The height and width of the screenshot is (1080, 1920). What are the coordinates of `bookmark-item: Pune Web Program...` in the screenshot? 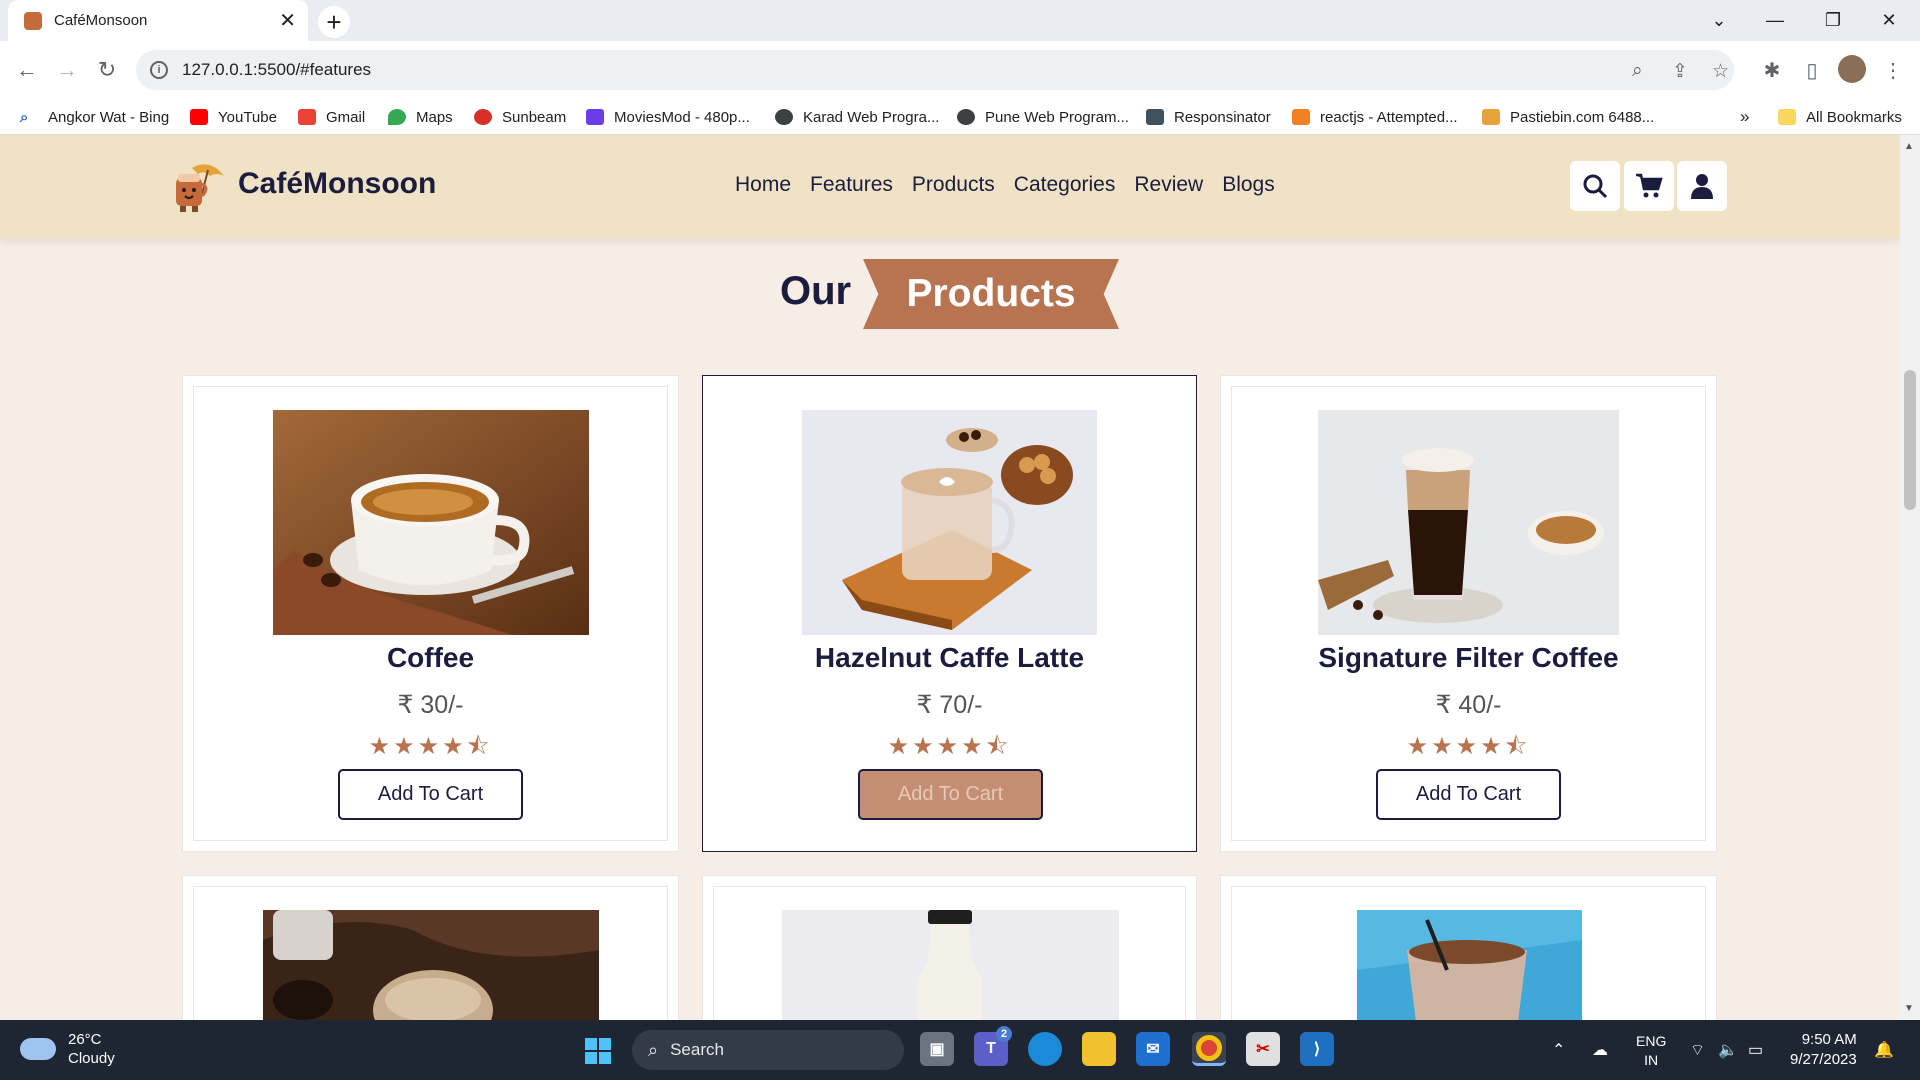 It's located at (1043, 117).